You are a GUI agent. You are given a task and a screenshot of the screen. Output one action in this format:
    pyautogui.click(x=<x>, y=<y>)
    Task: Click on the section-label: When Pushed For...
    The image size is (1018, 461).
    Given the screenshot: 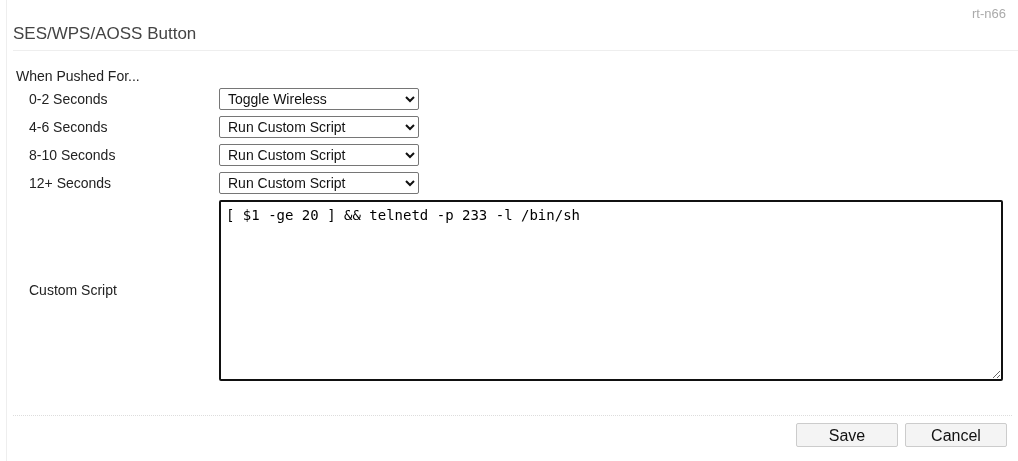 What is the action you would take?
    pyautogui.click(x=78, y=76)
    